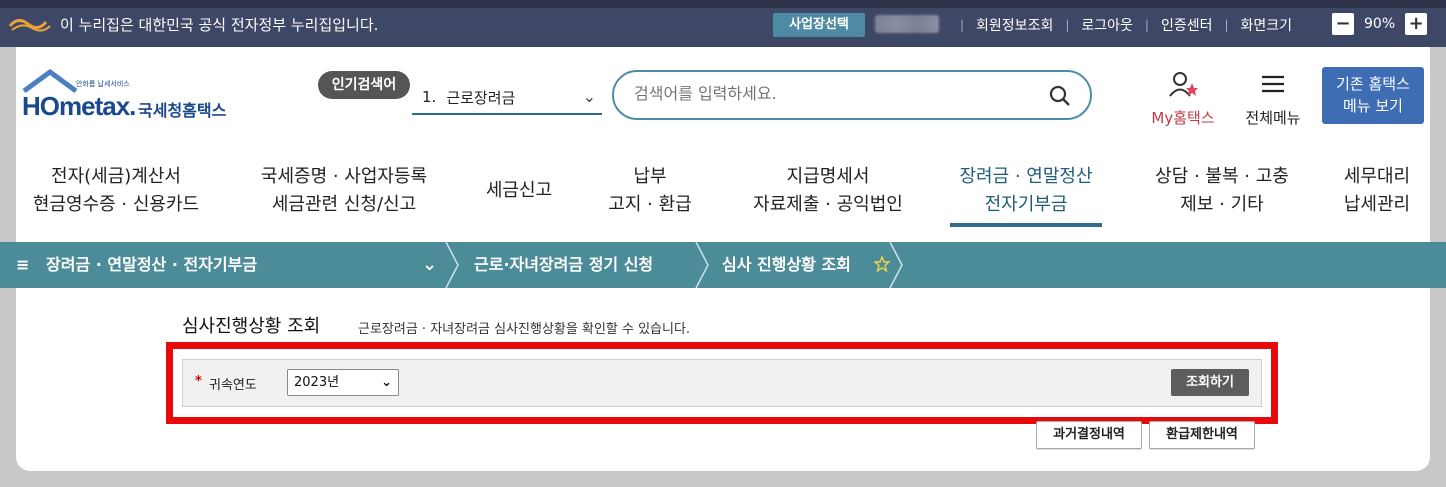 The height and width of the screenshot is (487, 1446). I want to click on government-logo-icon, so click(29, 25).